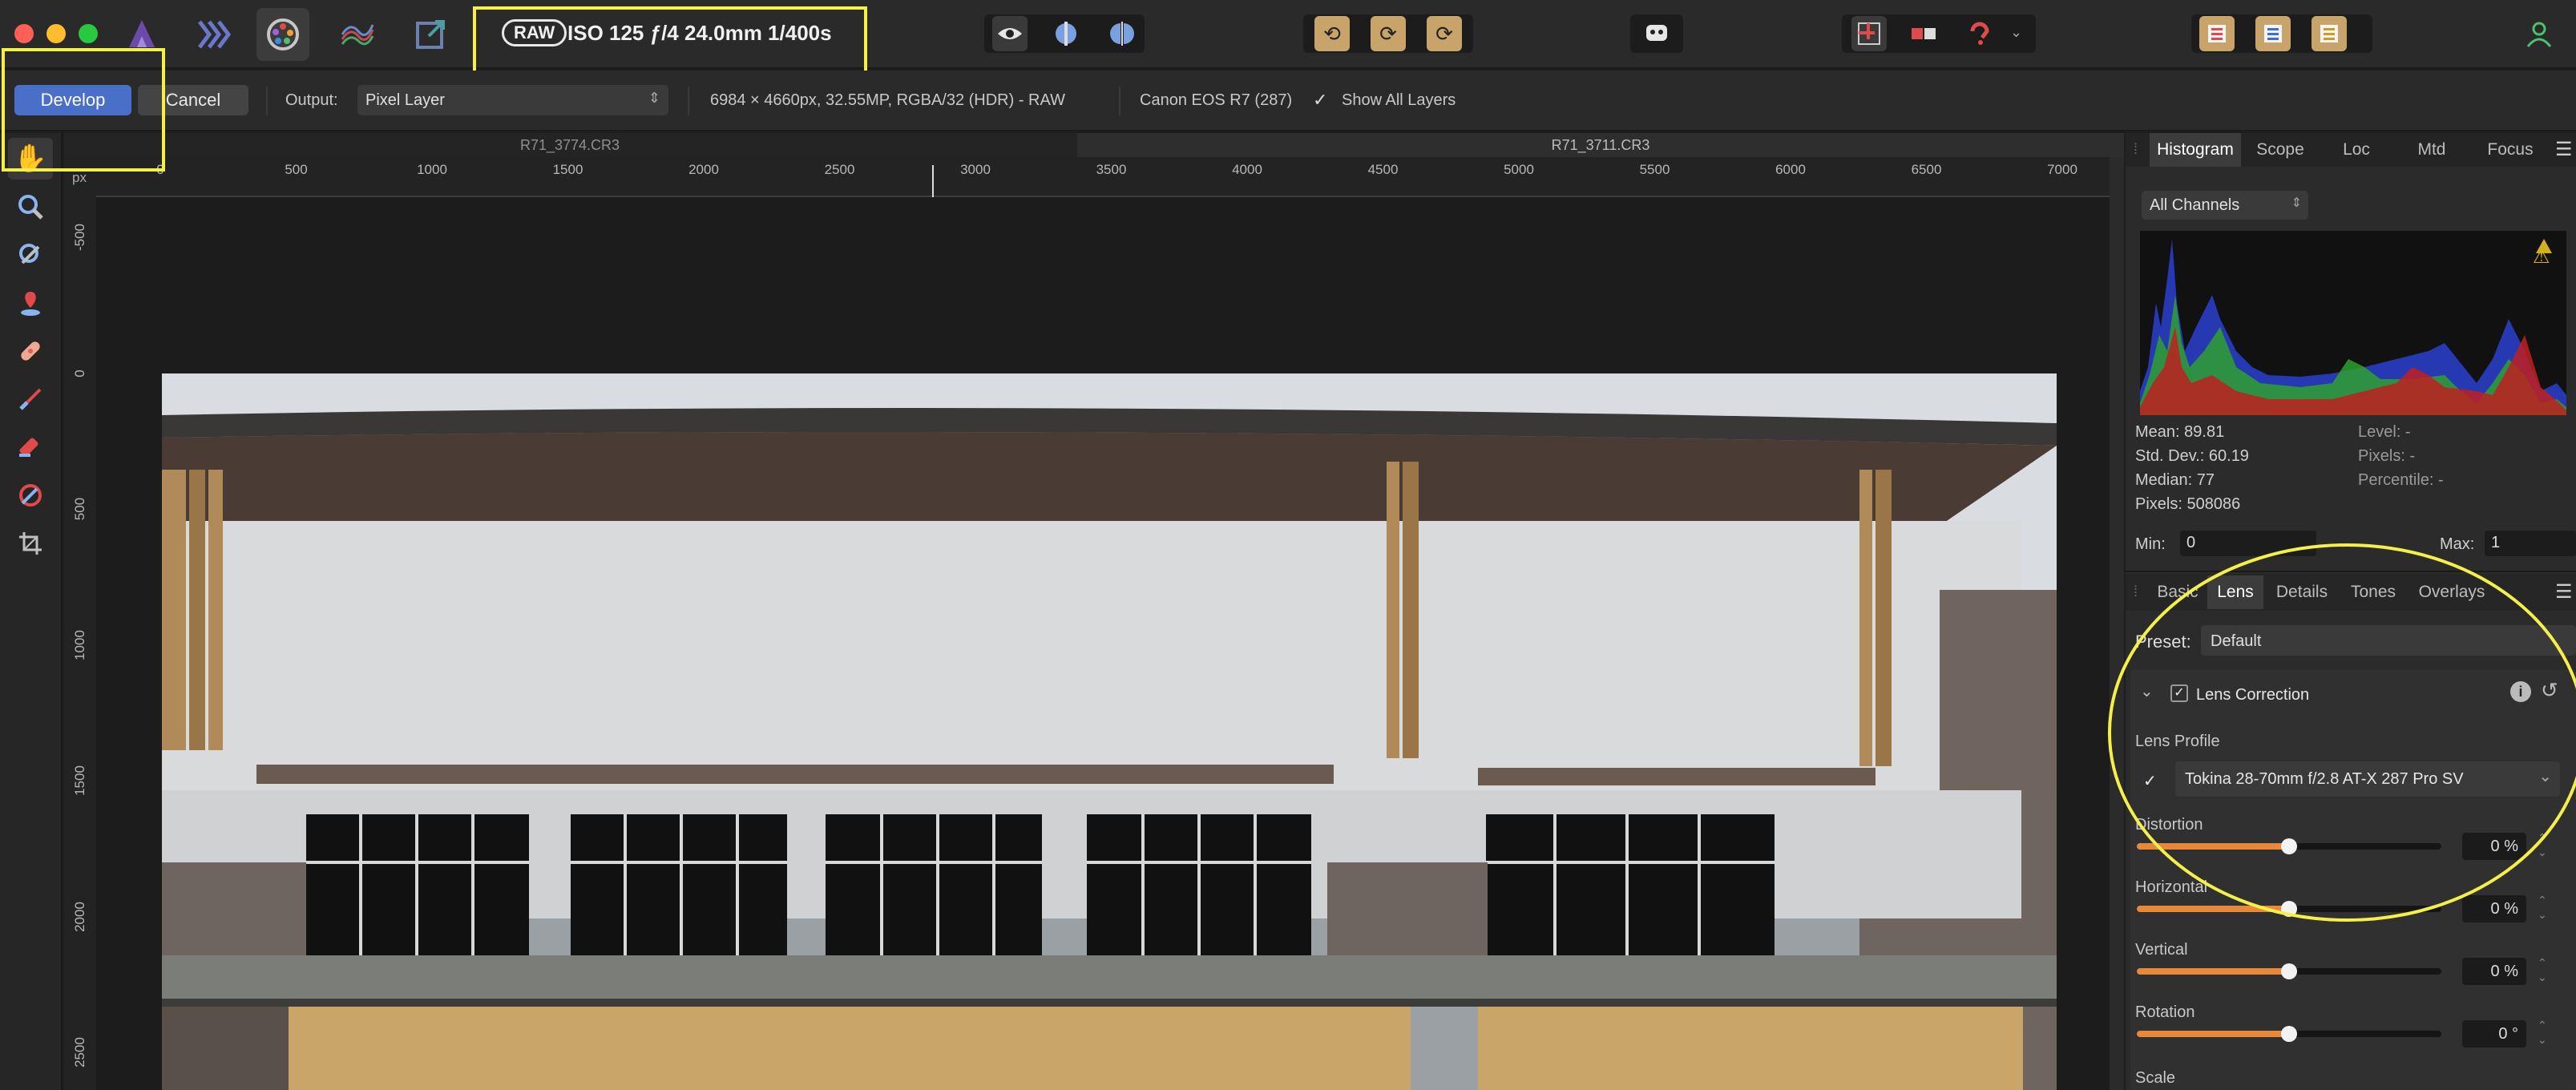 The height and width of the screenshot is (1090, 2576). Describe the element at coordinates (2192, 456) in the screenshot. I see `hist-std-dev: Std. Dev.: 60.19` at that location.